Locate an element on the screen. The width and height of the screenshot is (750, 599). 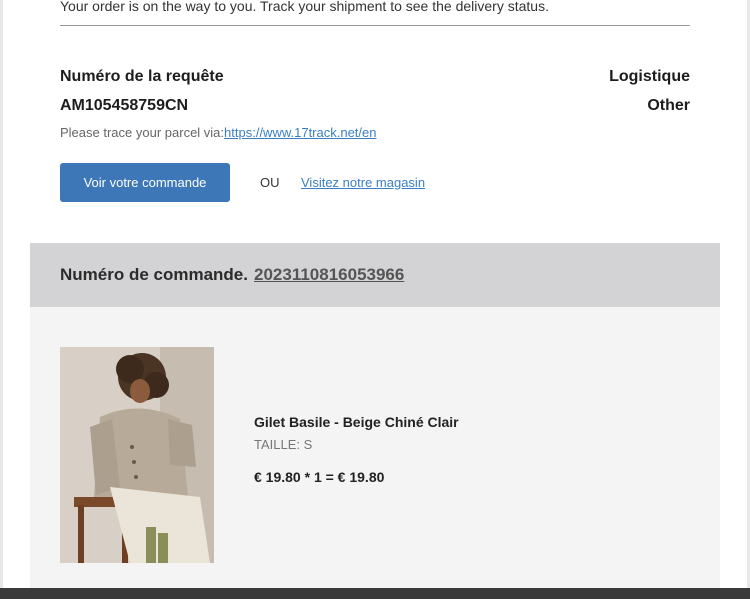
product-size: TAILLE: S is located at coordinates (283, 444).